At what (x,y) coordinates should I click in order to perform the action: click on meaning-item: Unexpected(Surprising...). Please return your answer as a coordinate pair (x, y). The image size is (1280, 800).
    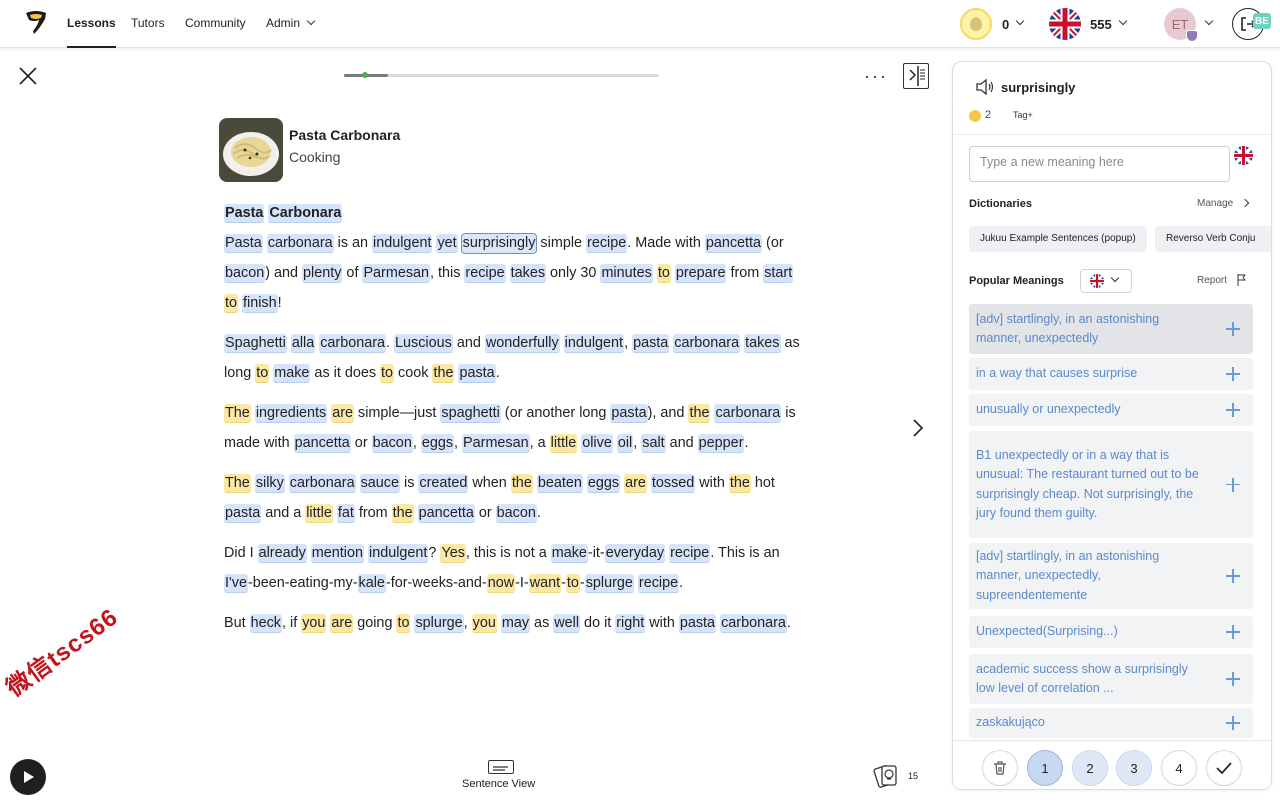
    Looking at the image, I should click on (1111, 632).